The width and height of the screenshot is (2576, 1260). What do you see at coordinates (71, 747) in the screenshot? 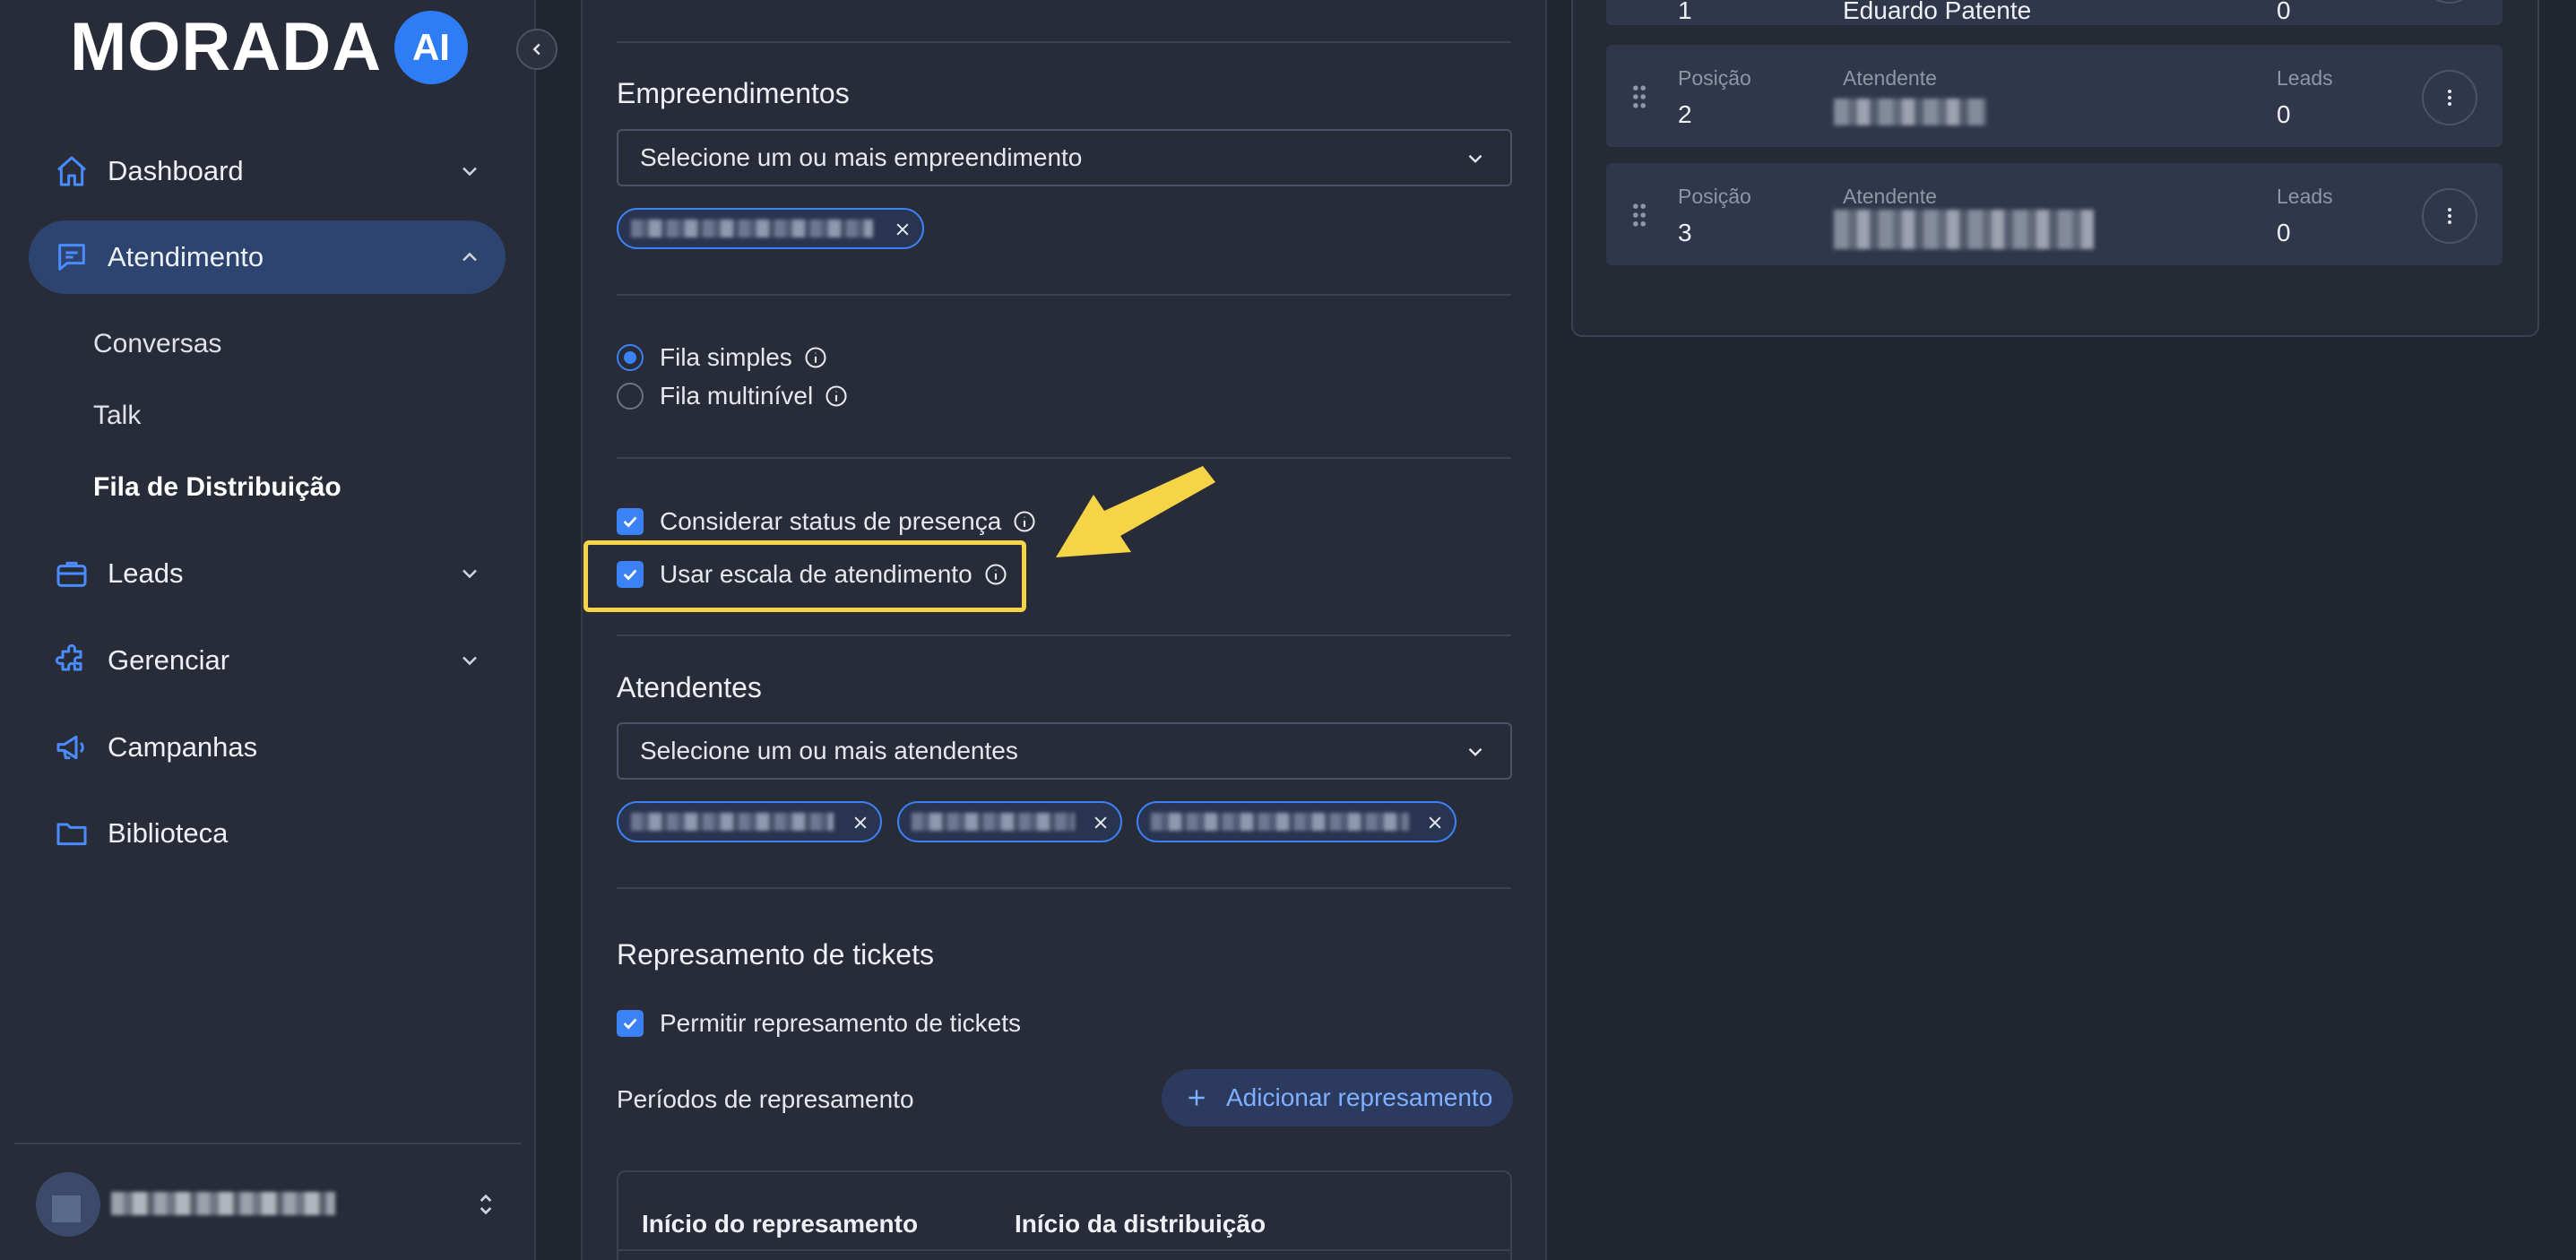
I see `megaphone-icon` at bounding box center [71, 747].